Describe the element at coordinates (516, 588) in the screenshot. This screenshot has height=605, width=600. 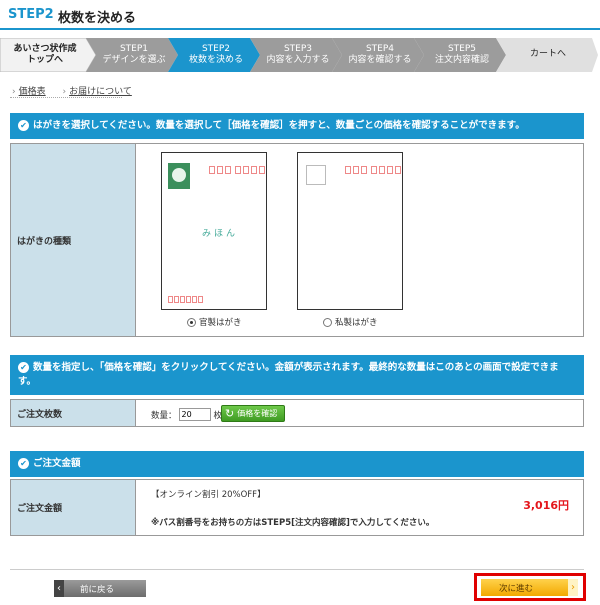
I see `next-label: 次に進む` at that location.